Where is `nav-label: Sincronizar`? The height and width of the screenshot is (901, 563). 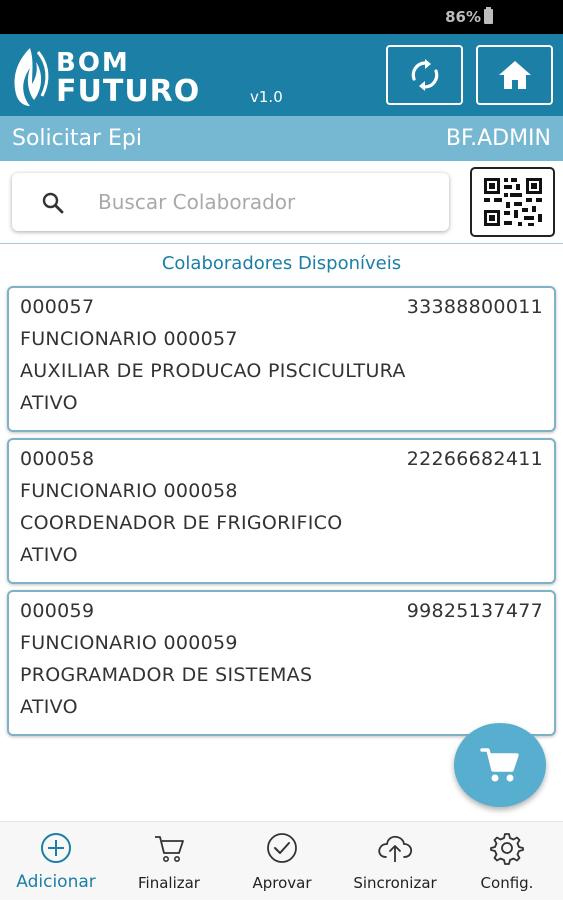 nav-label: Sincronizar is located at coordinates (395, 883).